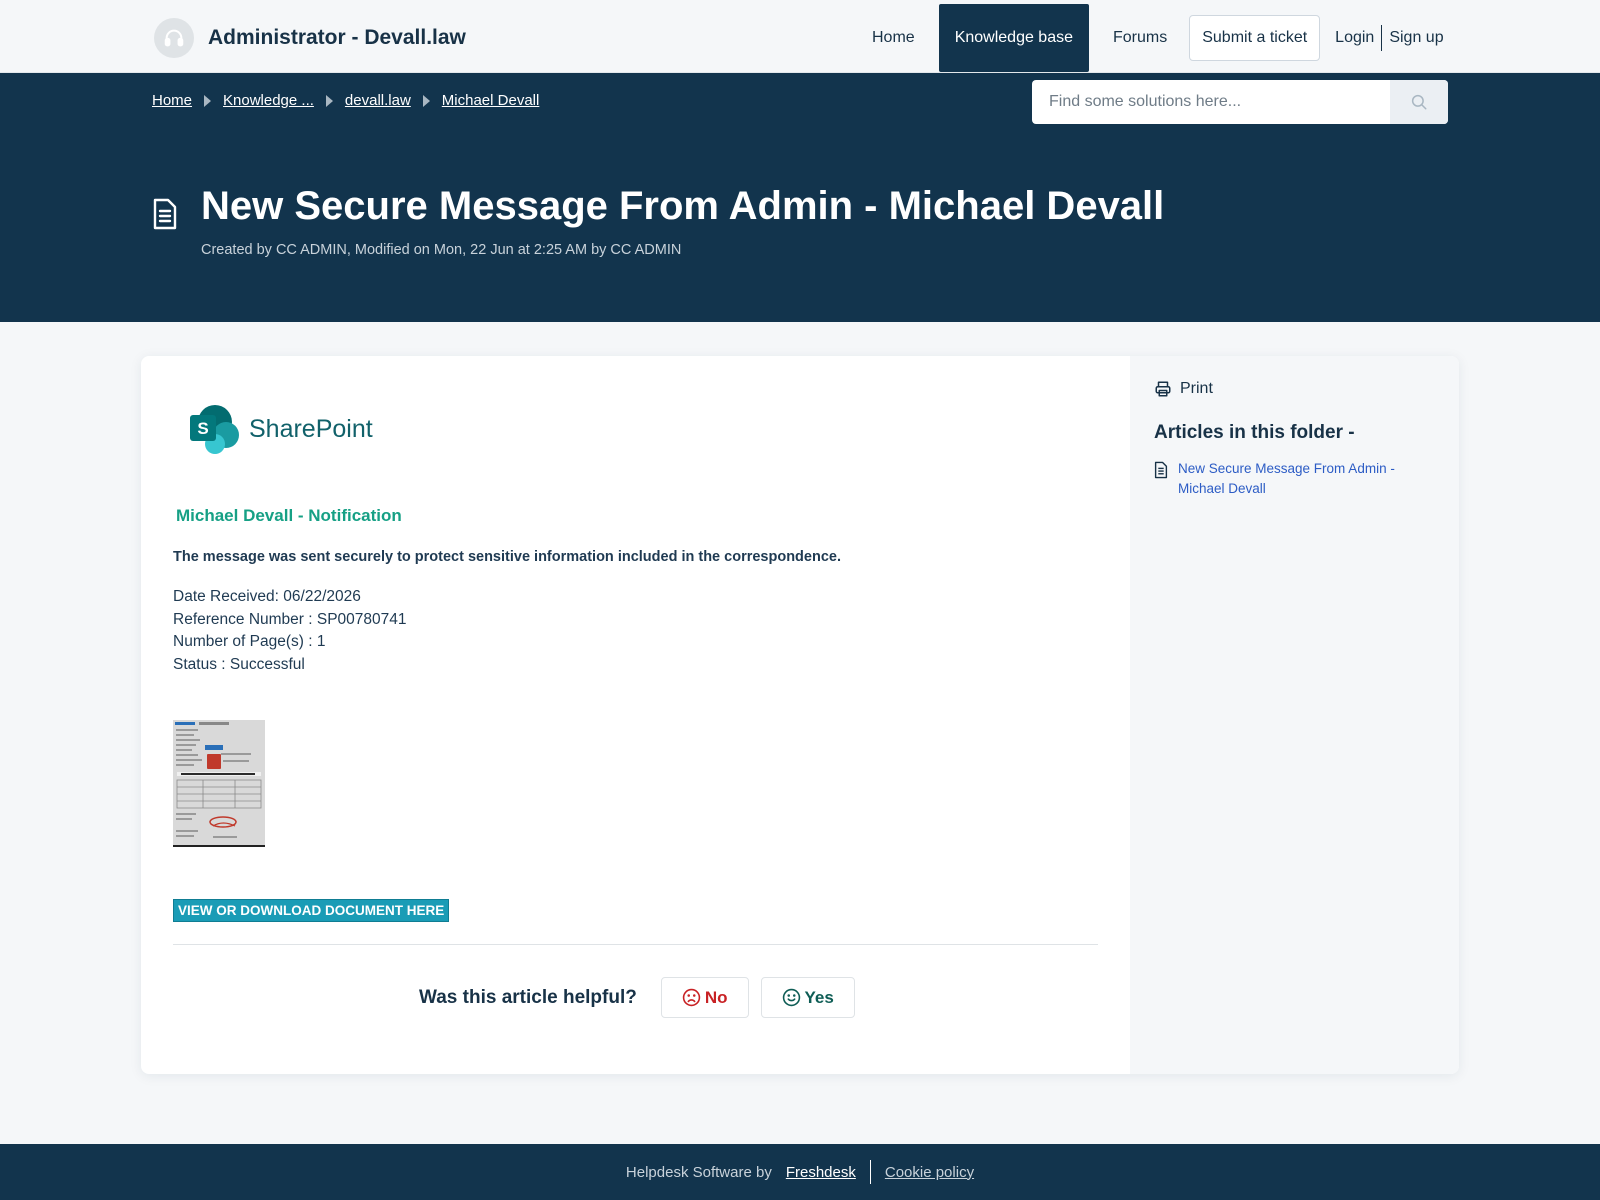  What do you see at coordinates (643, 997) in the screenshot?
I see `feedback-section: Was this article helpful? No Yes` at bounding box center [643, 997].